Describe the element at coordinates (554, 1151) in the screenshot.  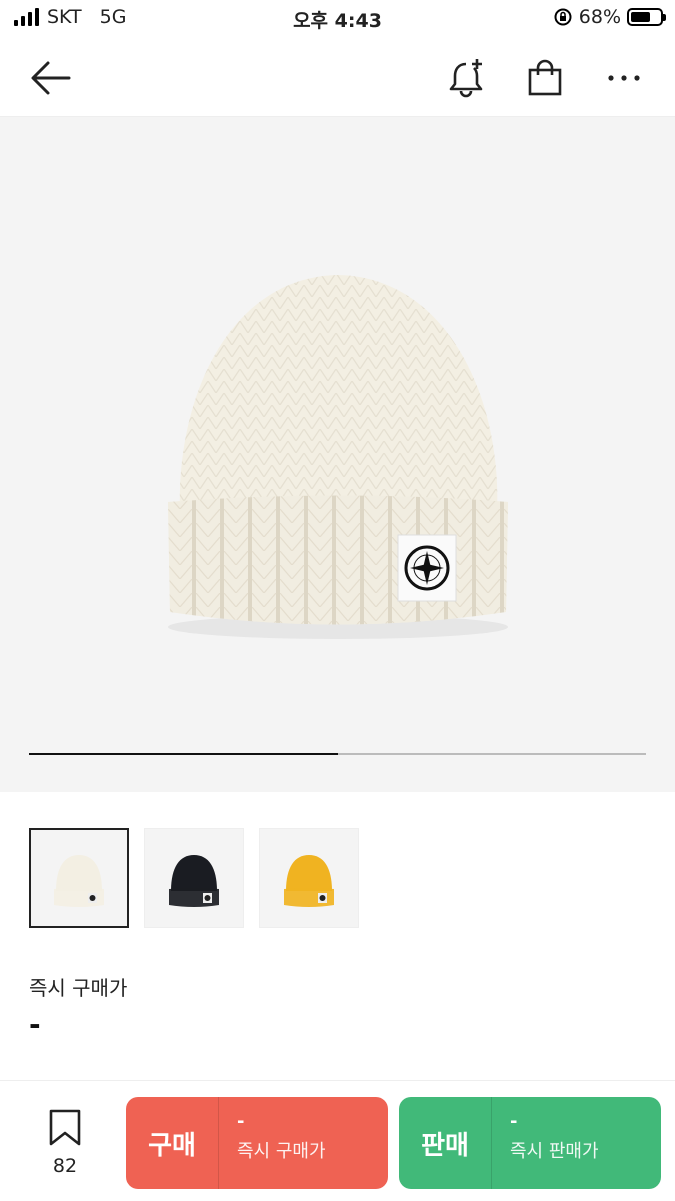
I see `sell-sub-label: 즉시 판매가` at that location.